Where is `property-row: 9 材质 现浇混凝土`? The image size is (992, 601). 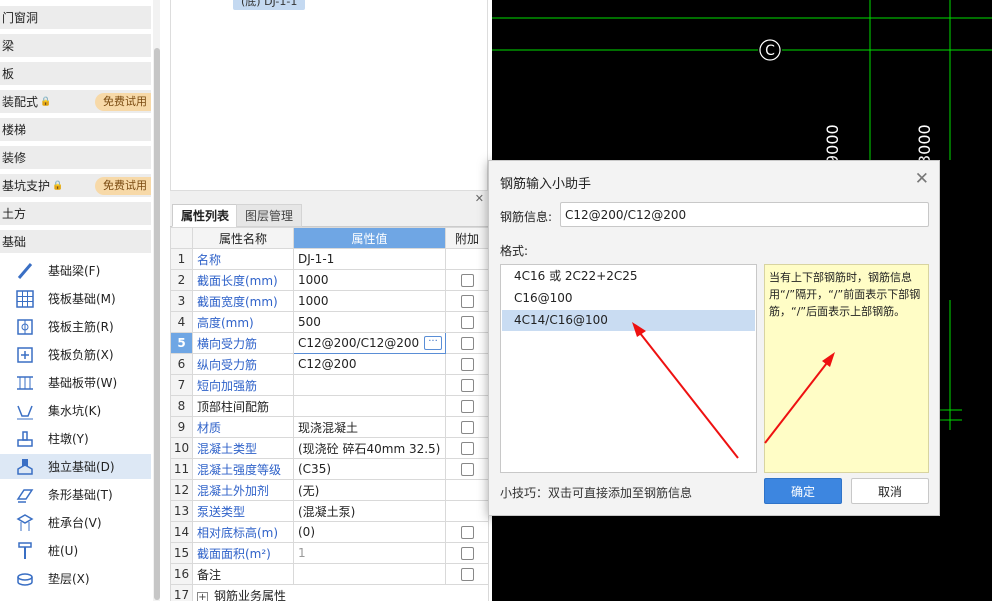
property-row: 9 材质 现浇混凝土 is located at coordinates (329, 427).